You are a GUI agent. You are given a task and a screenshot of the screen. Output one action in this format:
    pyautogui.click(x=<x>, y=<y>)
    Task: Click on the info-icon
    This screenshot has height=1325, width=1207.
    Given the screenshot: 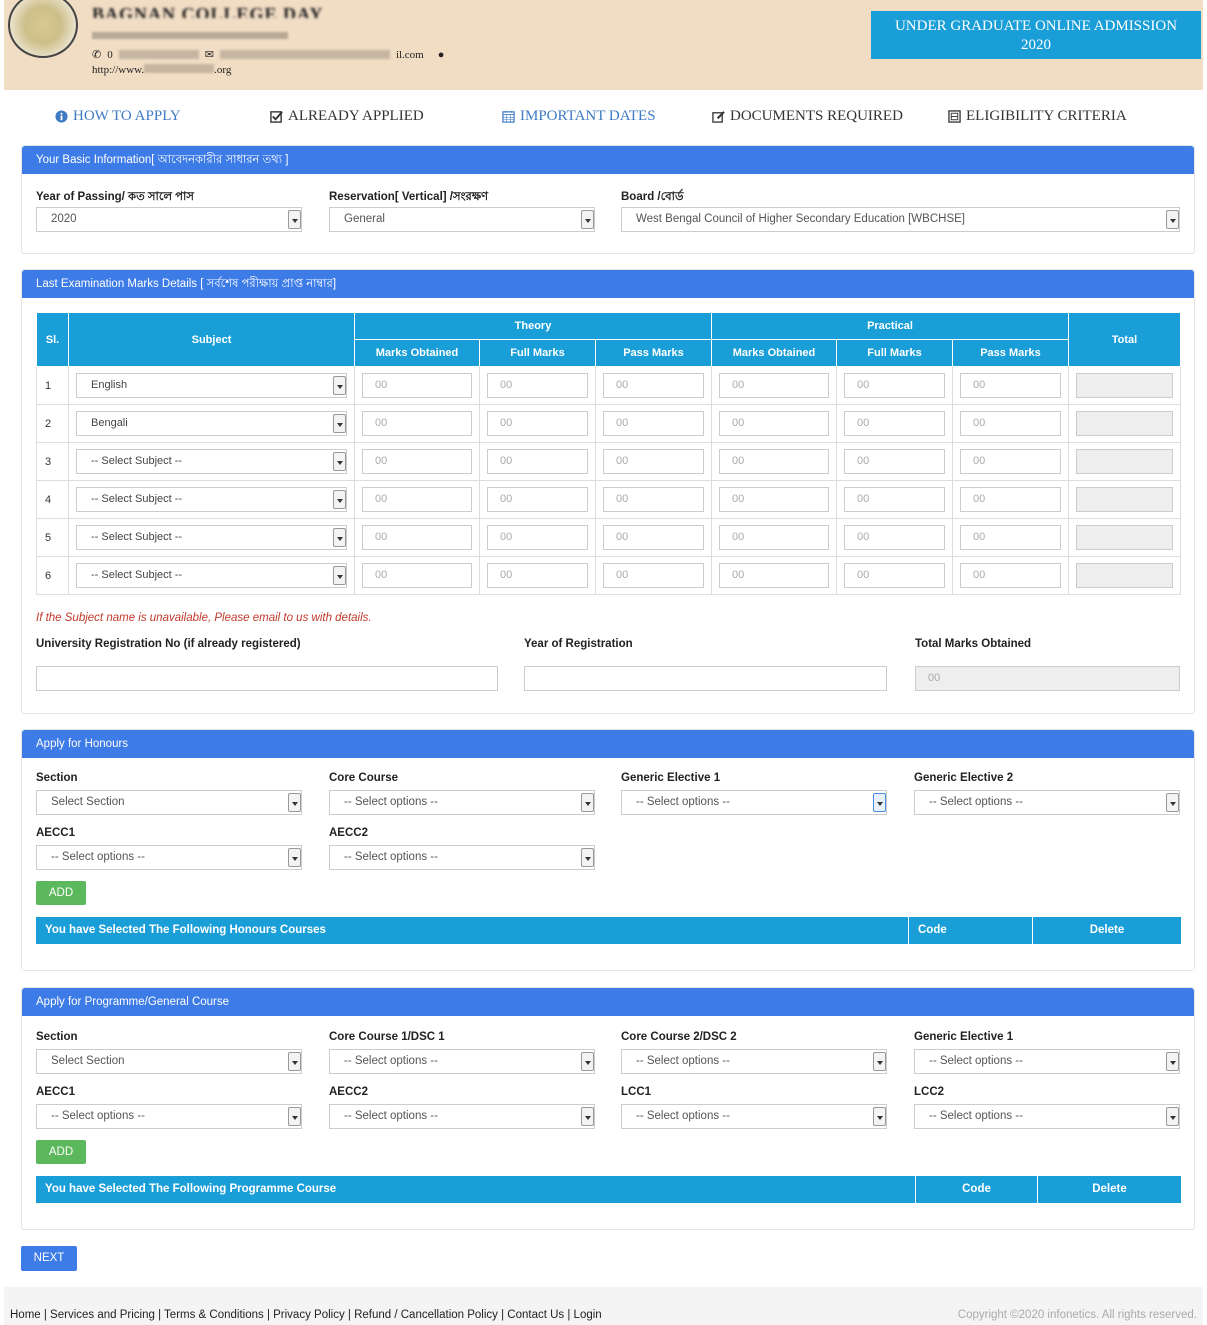 What is the action you would take?
    pyautogui.click(x=61, y=116)
    